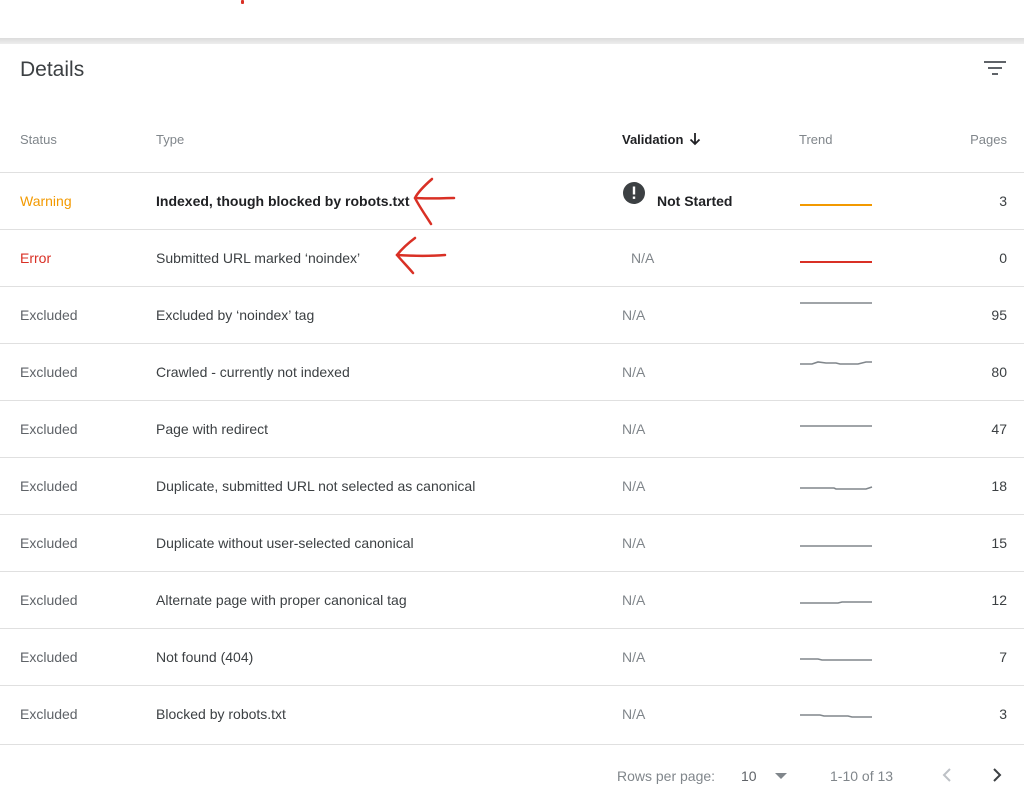 The height and width of the screenshot is (789, 1024). What do you see at coordinates (221, 714) in the screenshot?
I see `type-cell: Blocked by robots.txt` at bounding box center [221, 714].